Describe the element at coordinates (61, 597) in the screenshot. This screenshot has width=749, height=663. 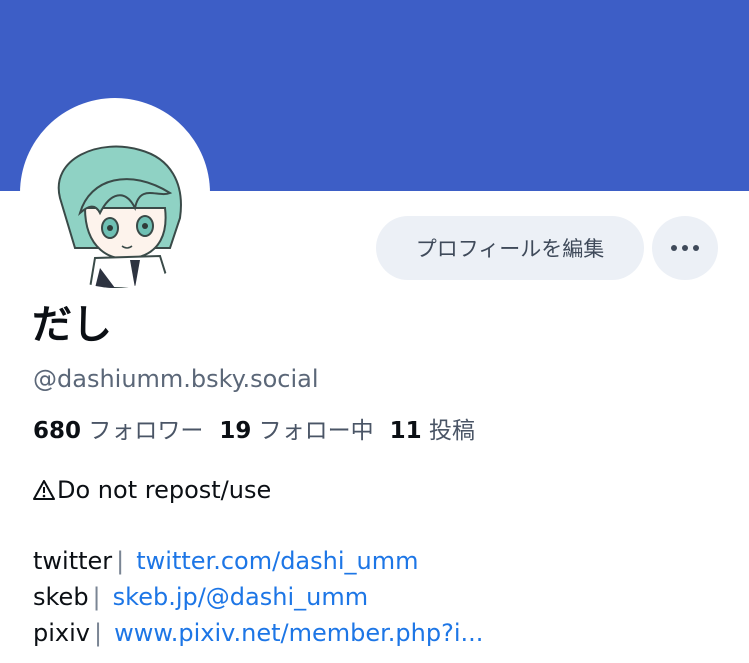
I see `link-site-label: skeb` at that location.